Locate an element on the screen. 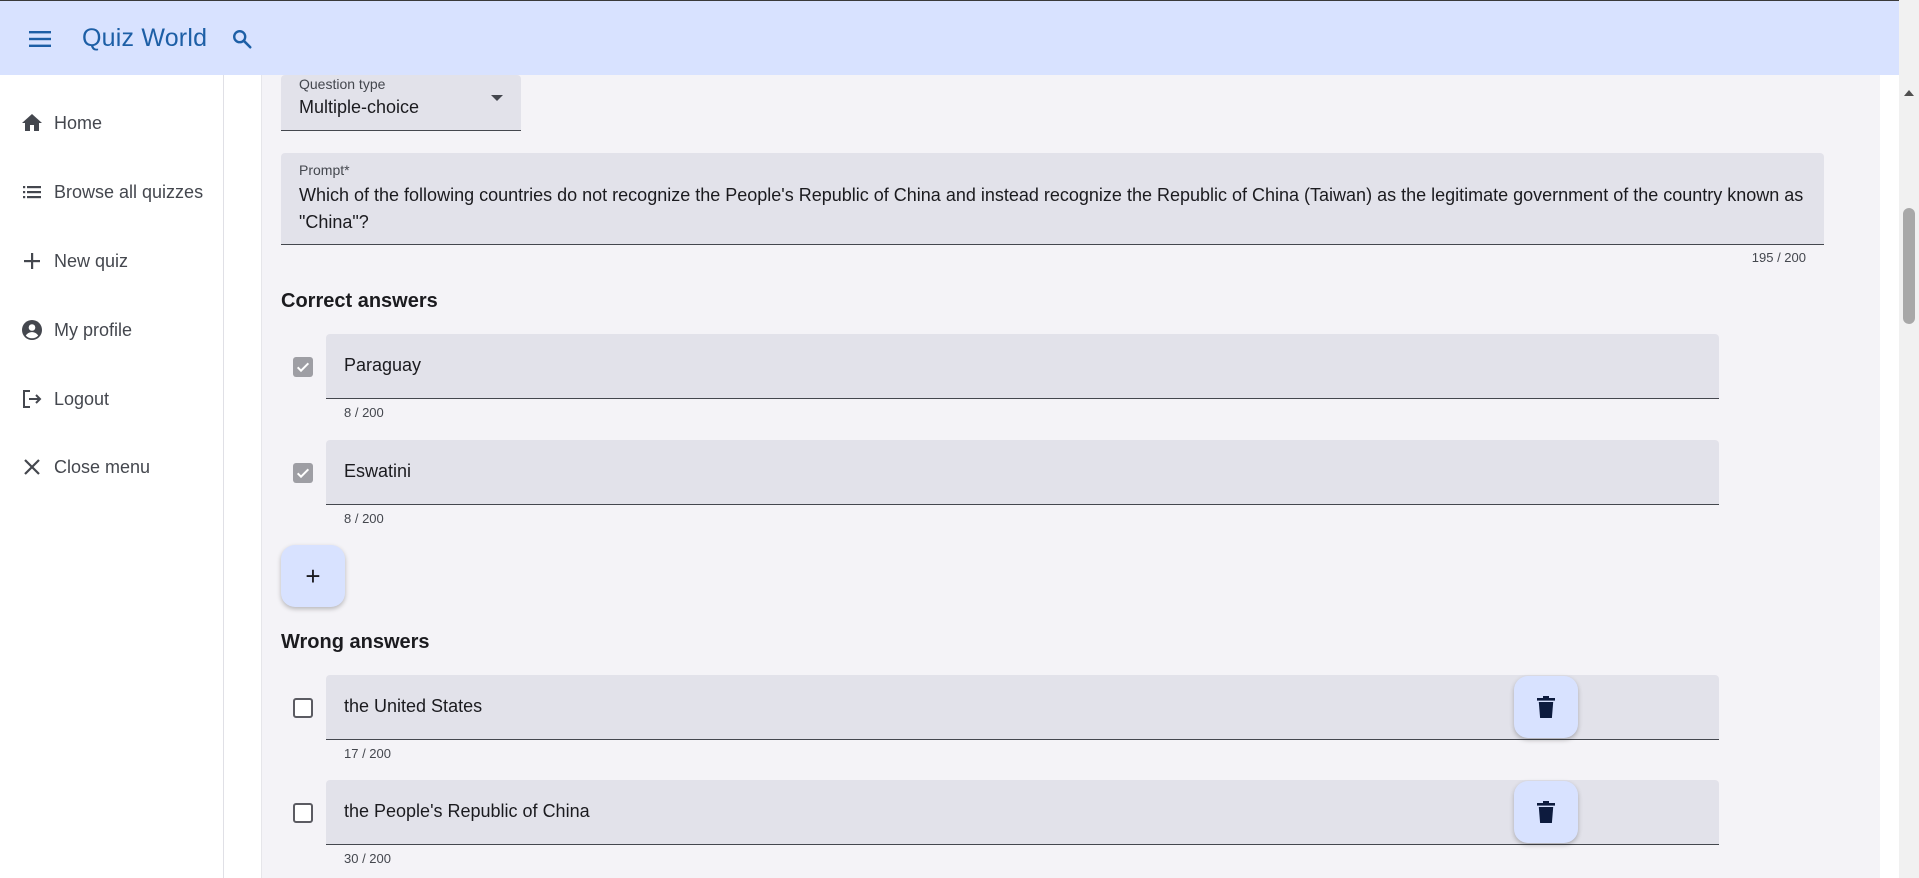 Image resolution: width=1919 pixels, height=878 pixels. answer-input-value: the People's Republic of China is located at coordinates (467, 811).